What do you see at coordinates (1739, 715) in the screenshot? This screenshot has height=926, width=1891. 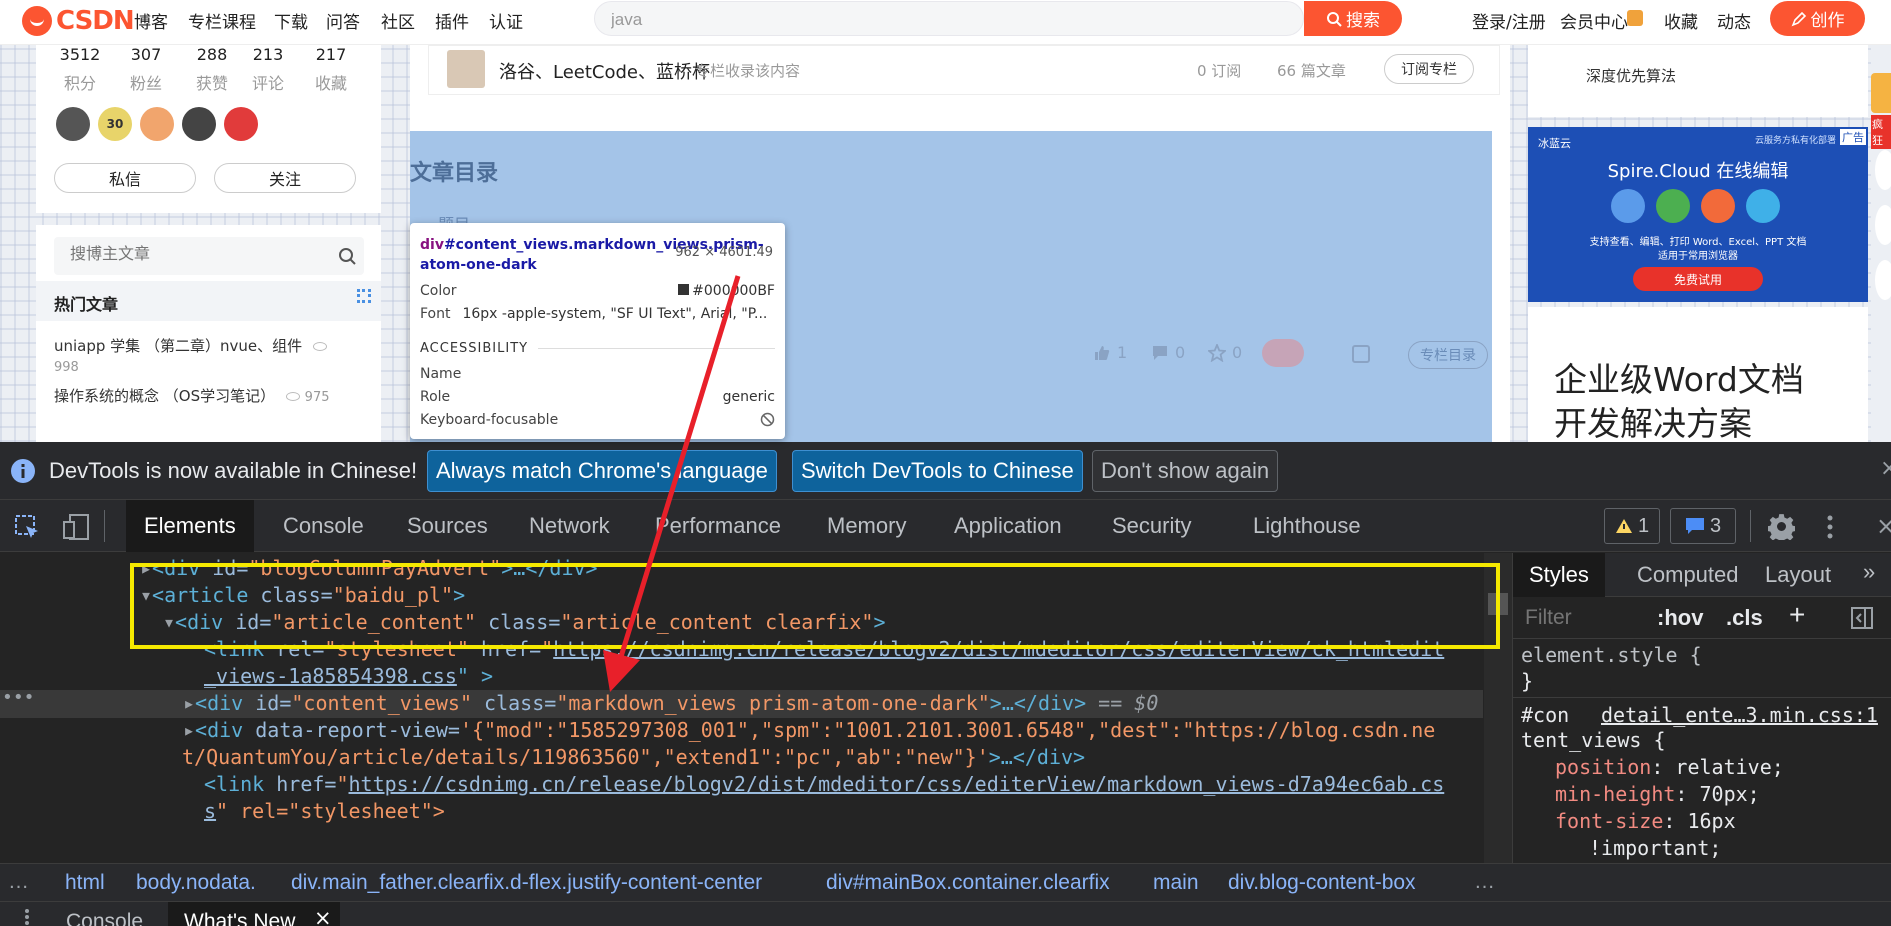 I see `rule-source-link: detail_ente…3.min.css:1` at bounding box center [1739, 715].